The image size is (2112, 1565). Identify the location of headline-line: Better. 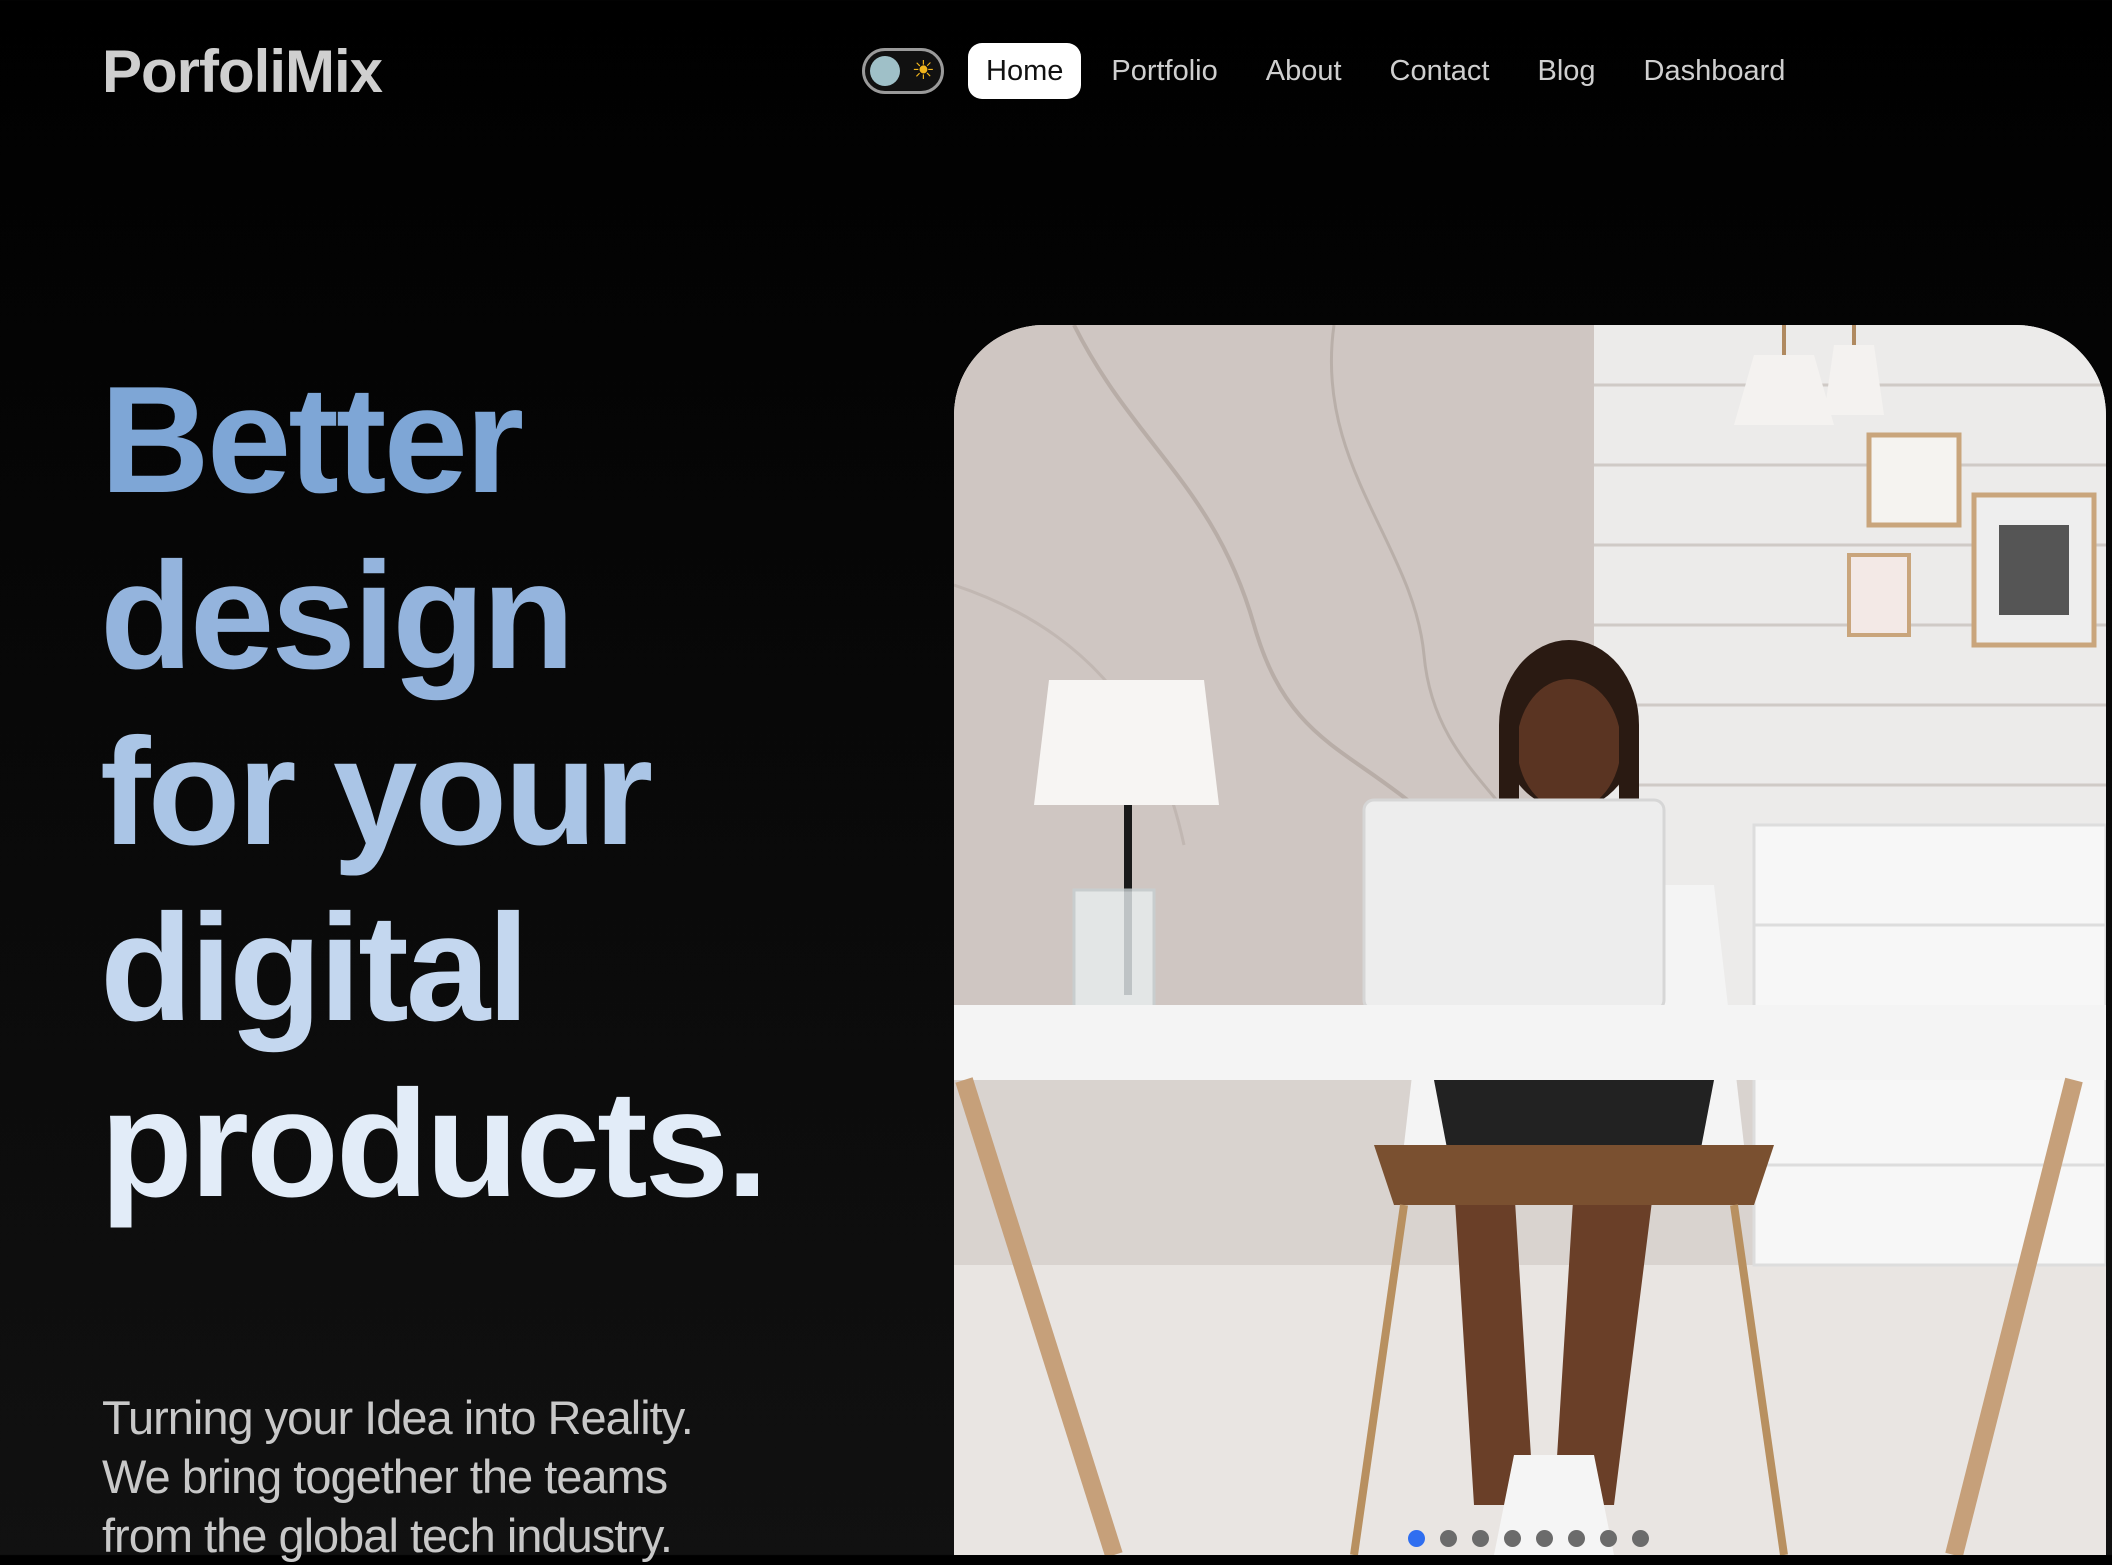
(312, 440).